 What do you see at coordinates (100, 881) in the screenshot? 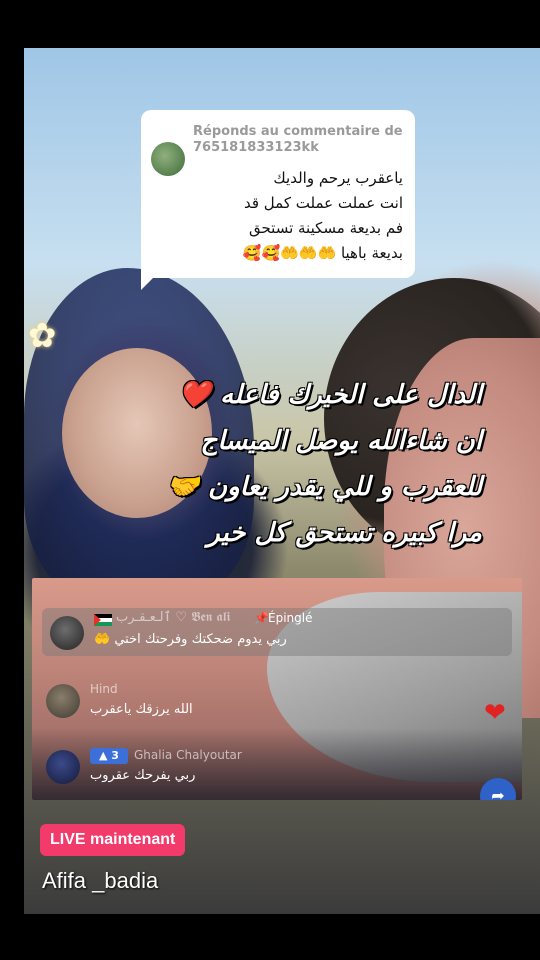
I see `host-name: Afifa _badia` at bounding box center [100, 881].